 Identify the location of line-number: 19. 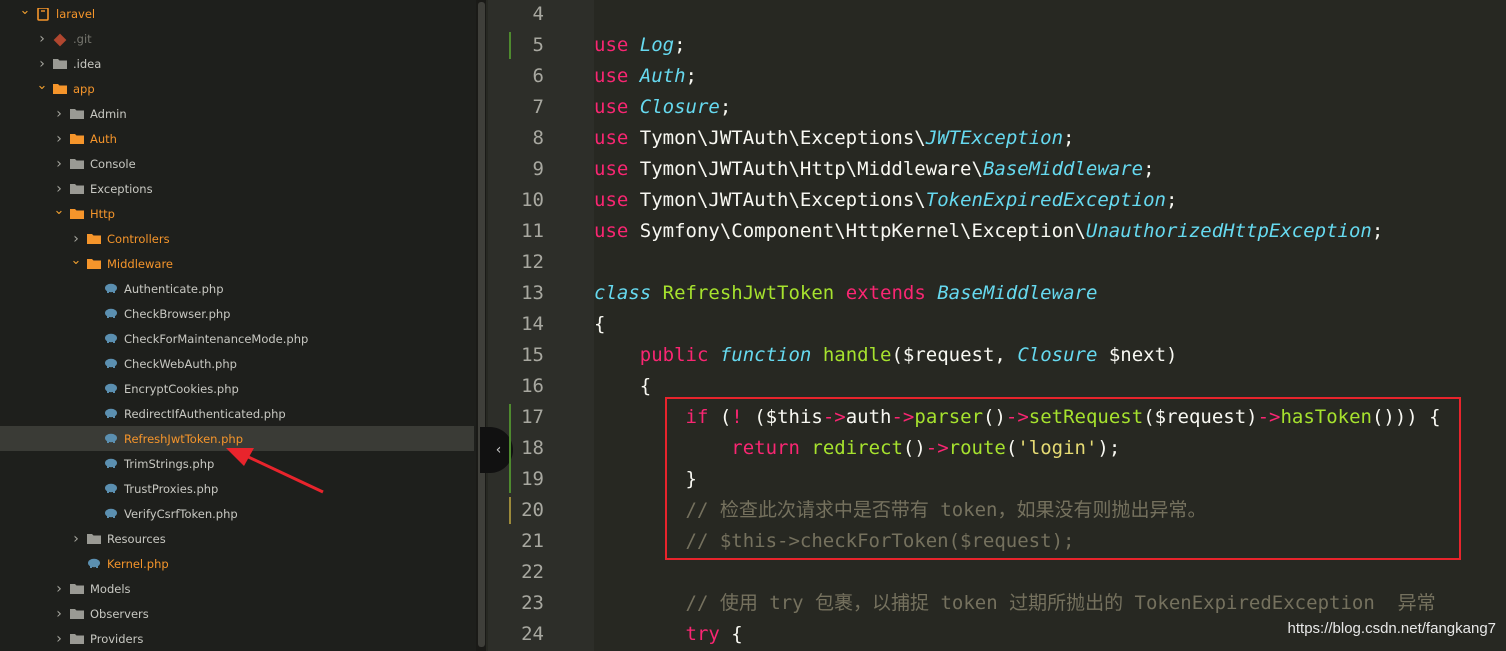
(532, 479).